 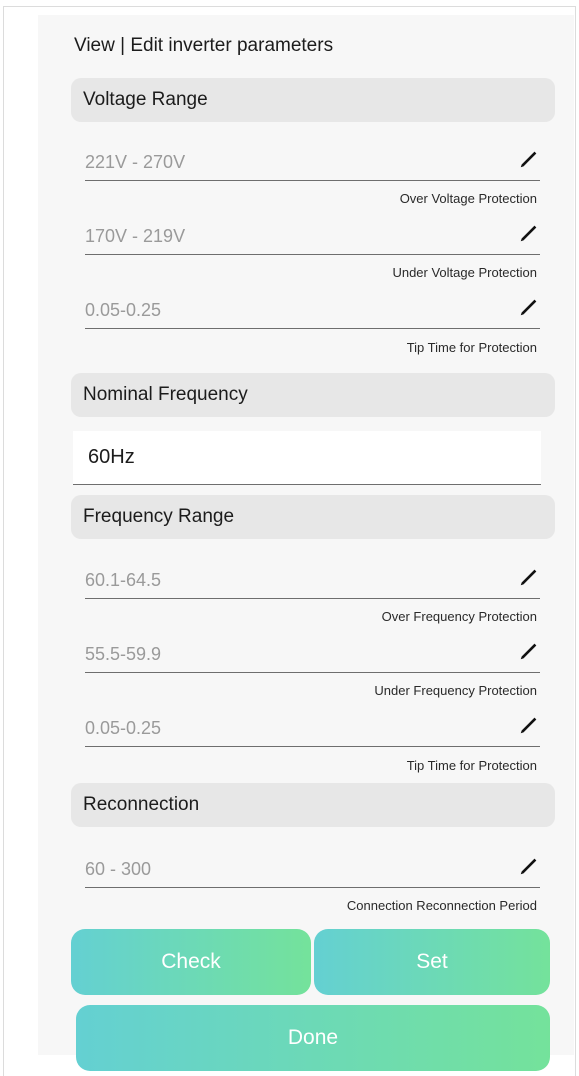 What do you see at coordinates (313, 395) in the screenshot?
I see `section-header-nominal-frequency: Nominal Frequency` at bounding box center [313, 395].